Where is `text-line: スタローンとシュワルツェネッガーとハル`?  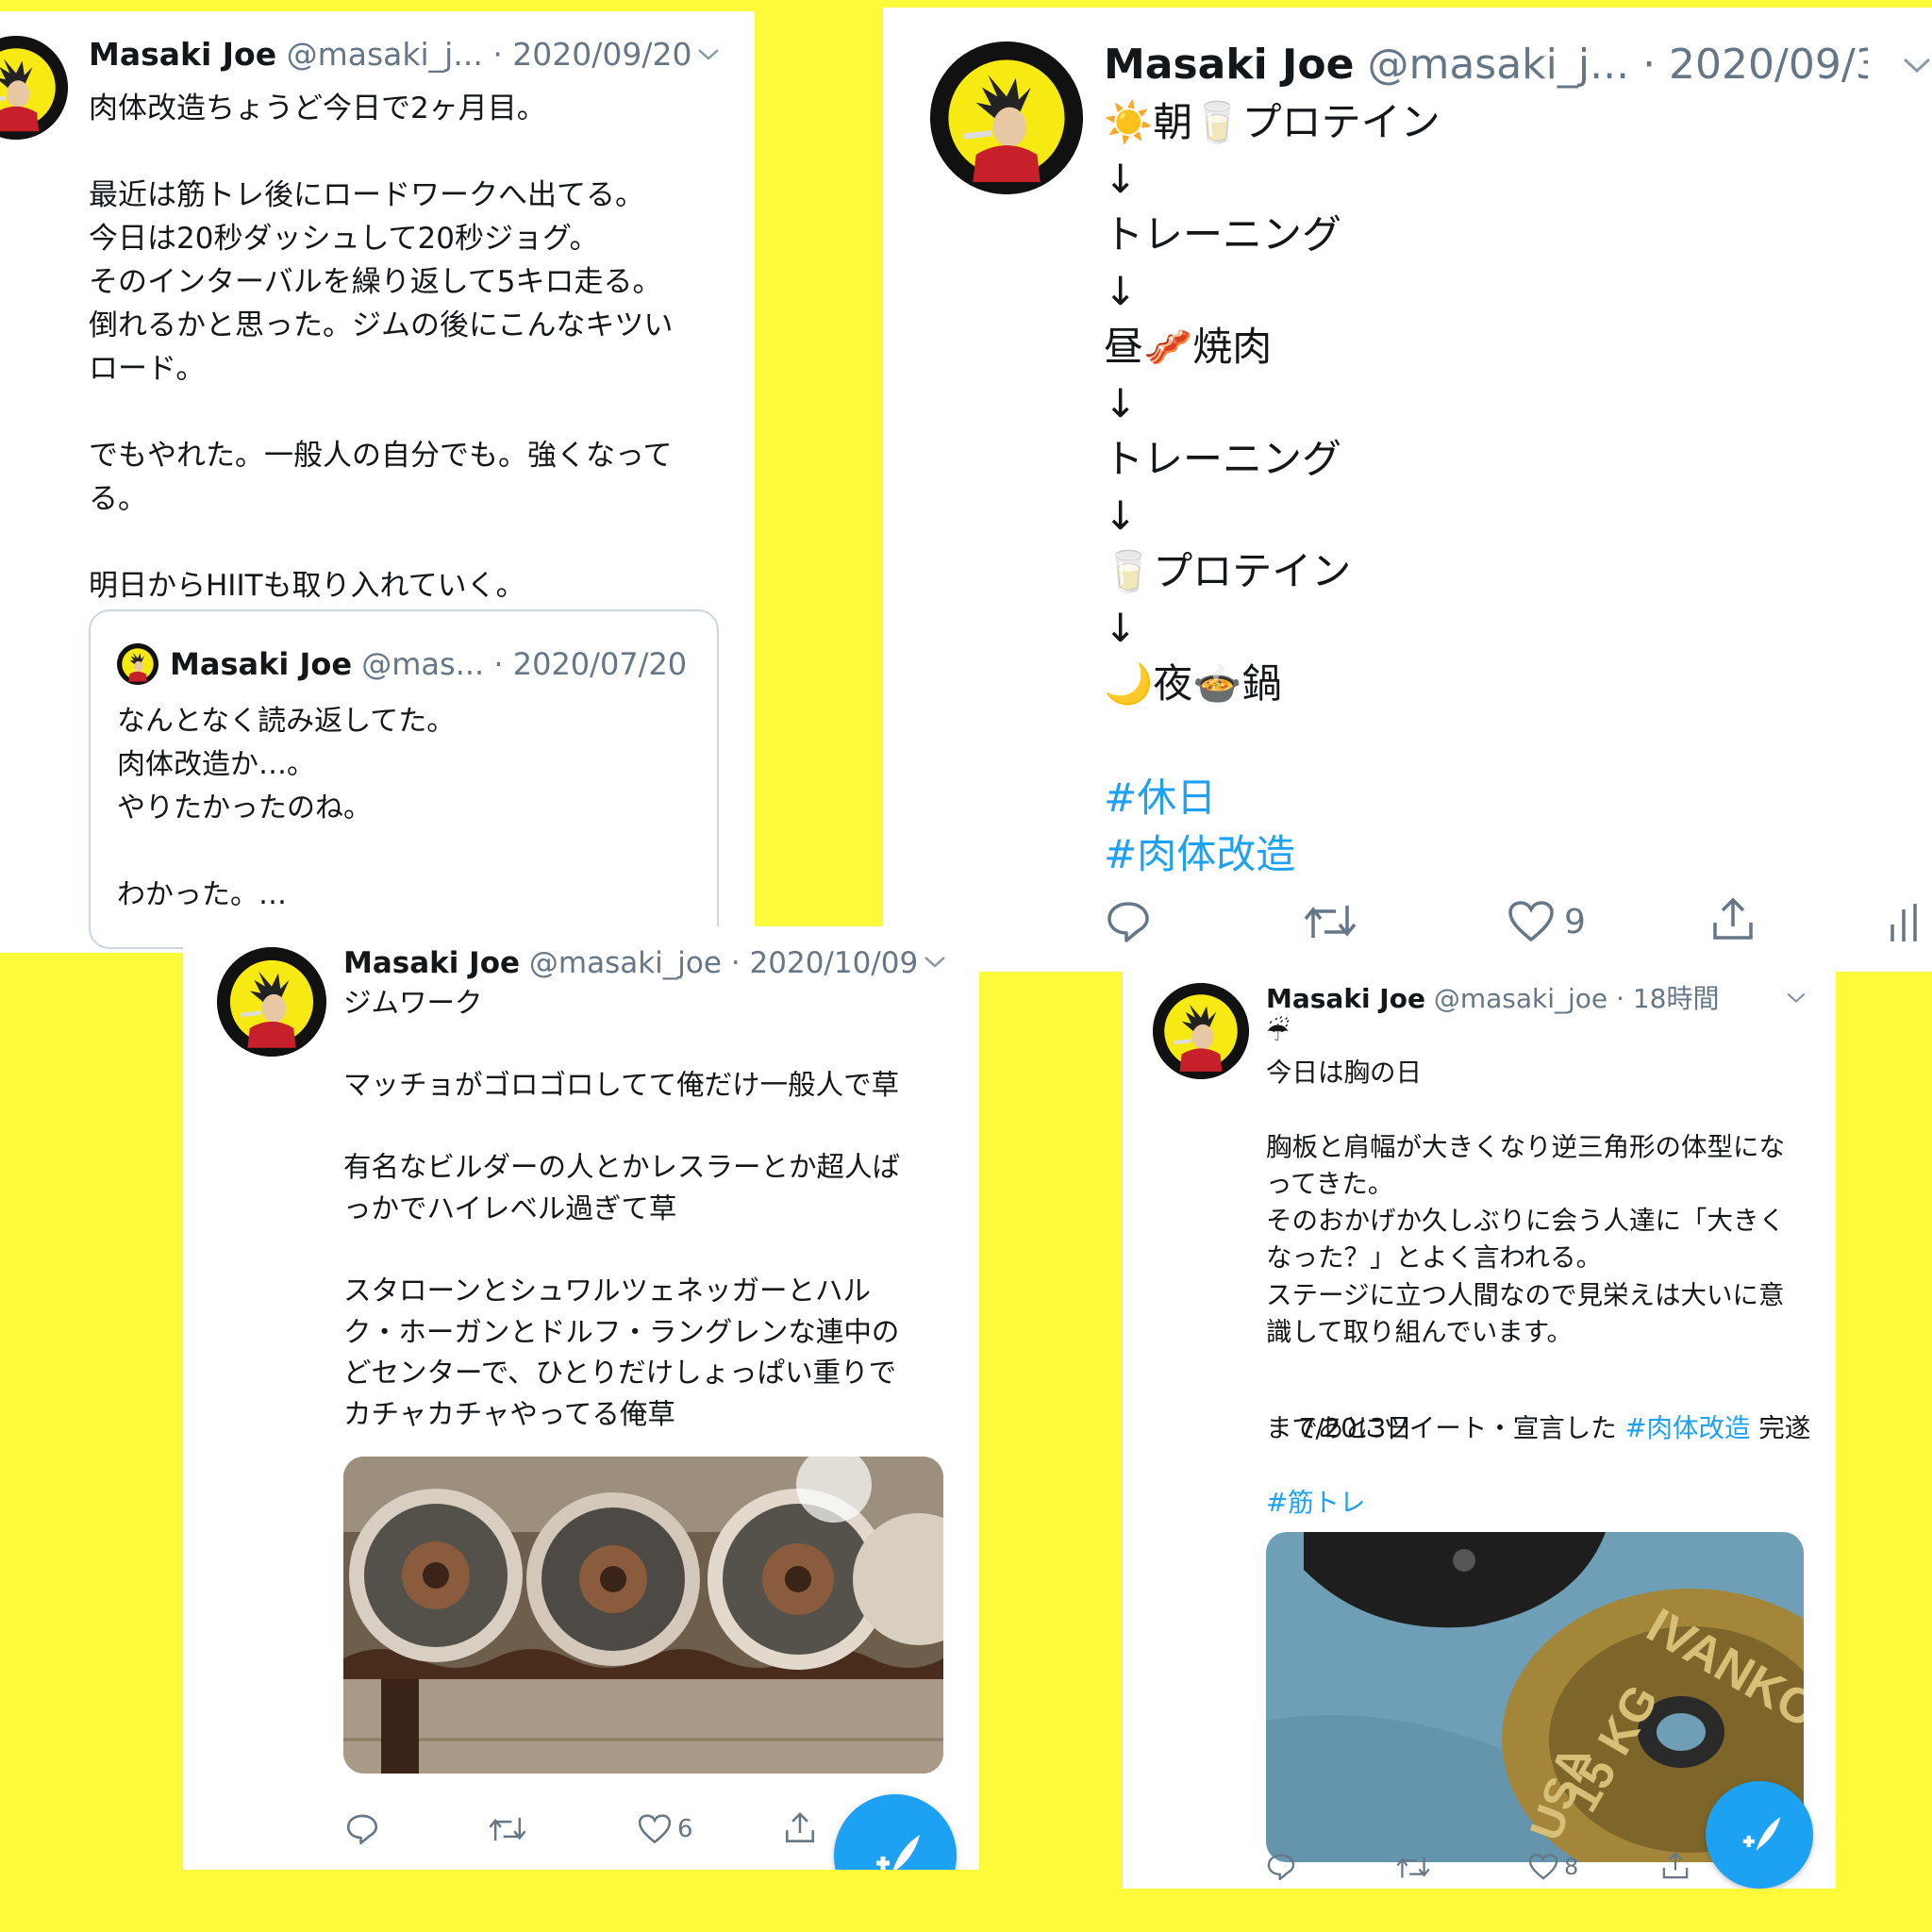 text-line: スタローンとシュワルツェネッガーとハル is located at coordinates (607, 1290).